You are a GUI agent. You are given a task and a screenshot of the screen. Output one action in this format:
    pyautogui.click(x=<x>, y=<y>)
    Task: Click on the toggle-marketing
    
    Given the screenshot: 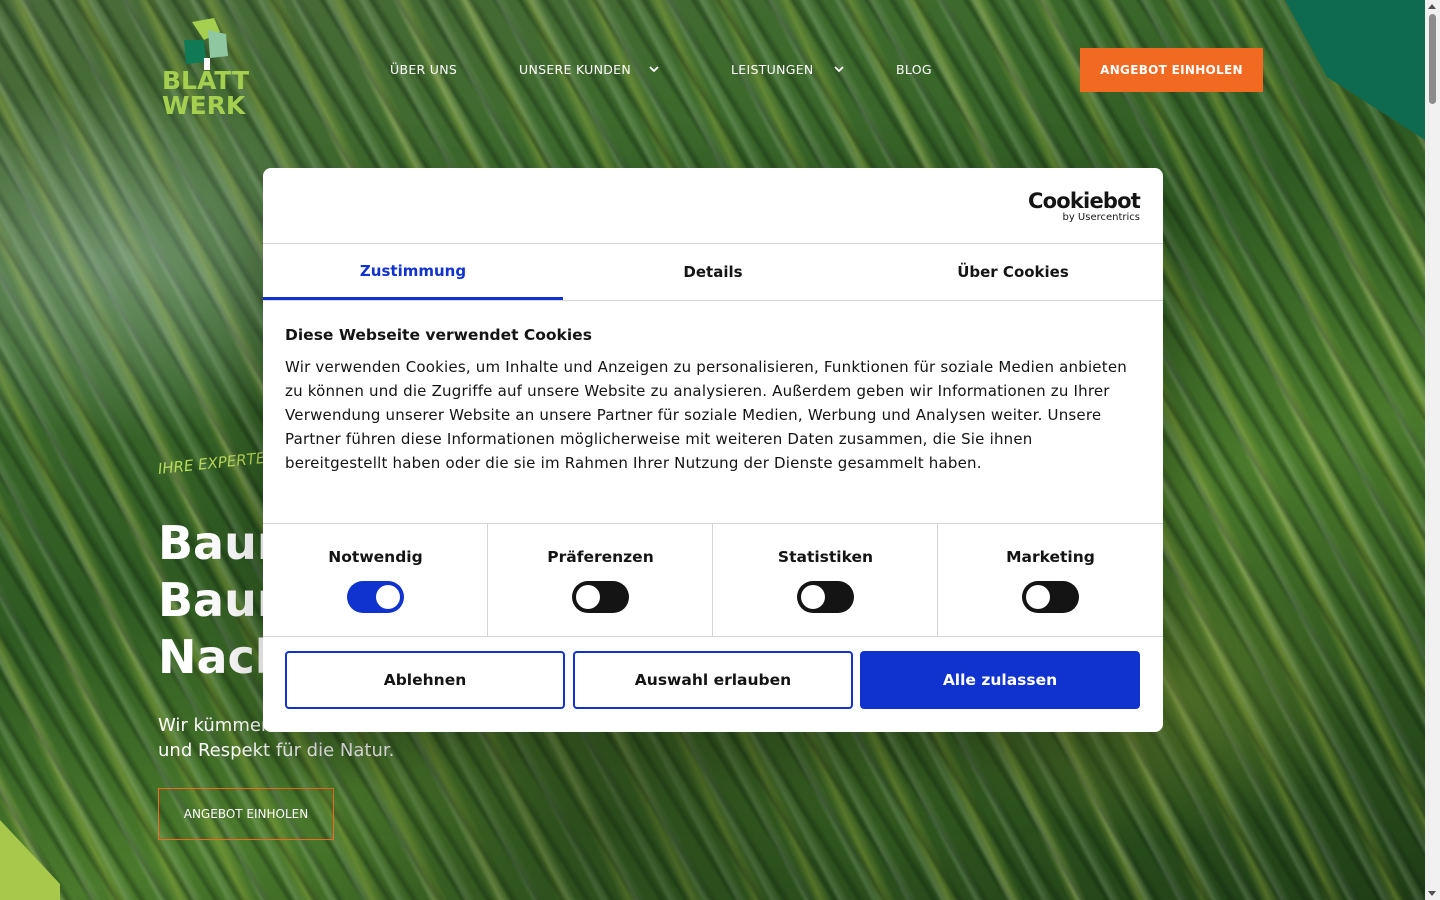 What is the action you would take?
    pyautogui.click(x=1050, y=597)
    